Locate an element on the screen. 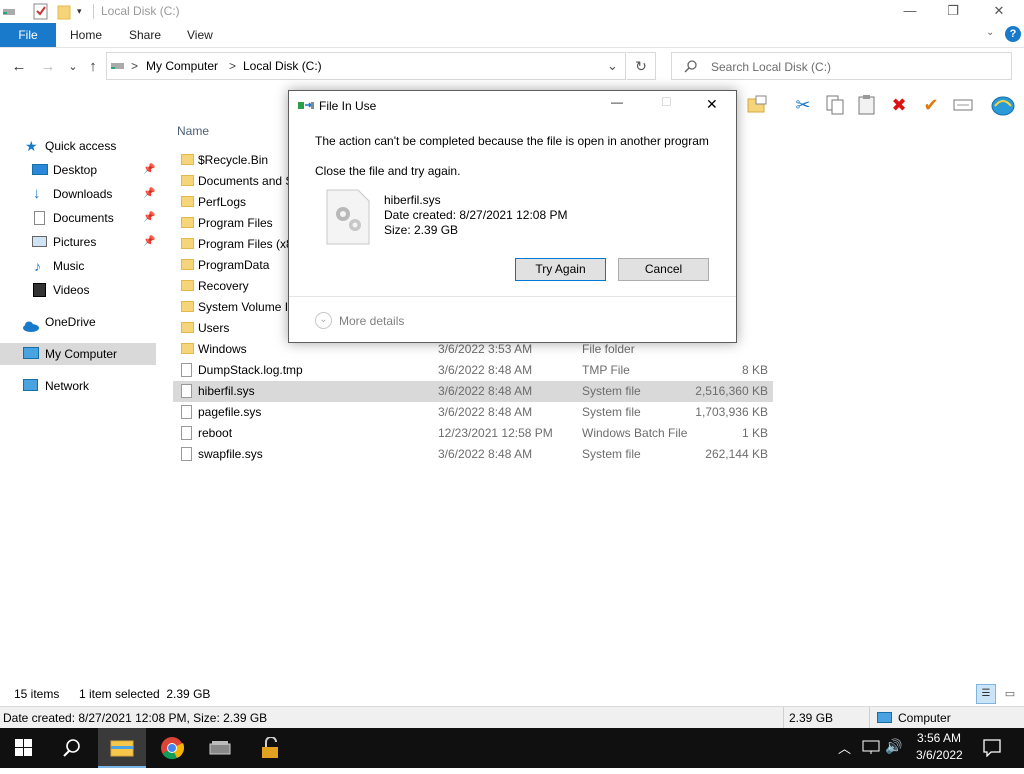  copy-icon is located at coordinates (835, 105).